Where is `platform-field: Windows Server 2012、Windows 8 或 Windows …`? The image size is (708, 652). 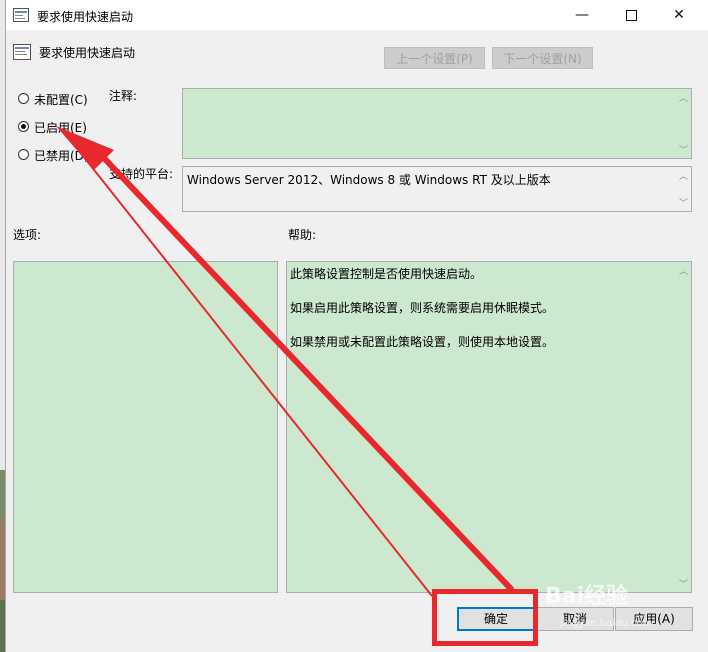
platform-field: Windows Server 2012、Windows 8 或 Windows … is located at coordinates (437, 189).